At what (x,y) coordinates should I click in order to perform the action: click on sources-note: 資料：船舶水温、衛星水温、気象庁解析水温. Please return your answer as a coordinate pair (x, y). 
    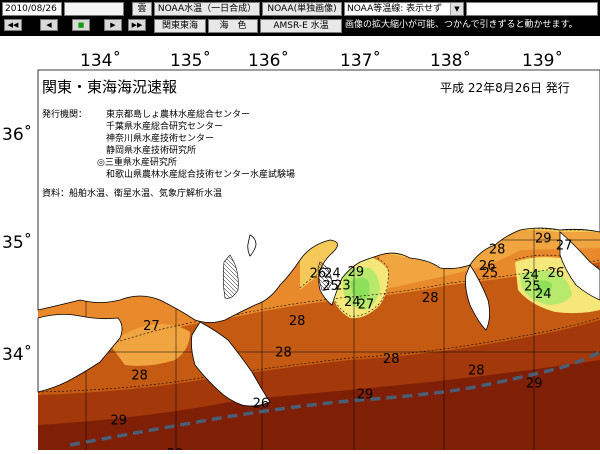
    Looking at the image, I should click on (132, 193).